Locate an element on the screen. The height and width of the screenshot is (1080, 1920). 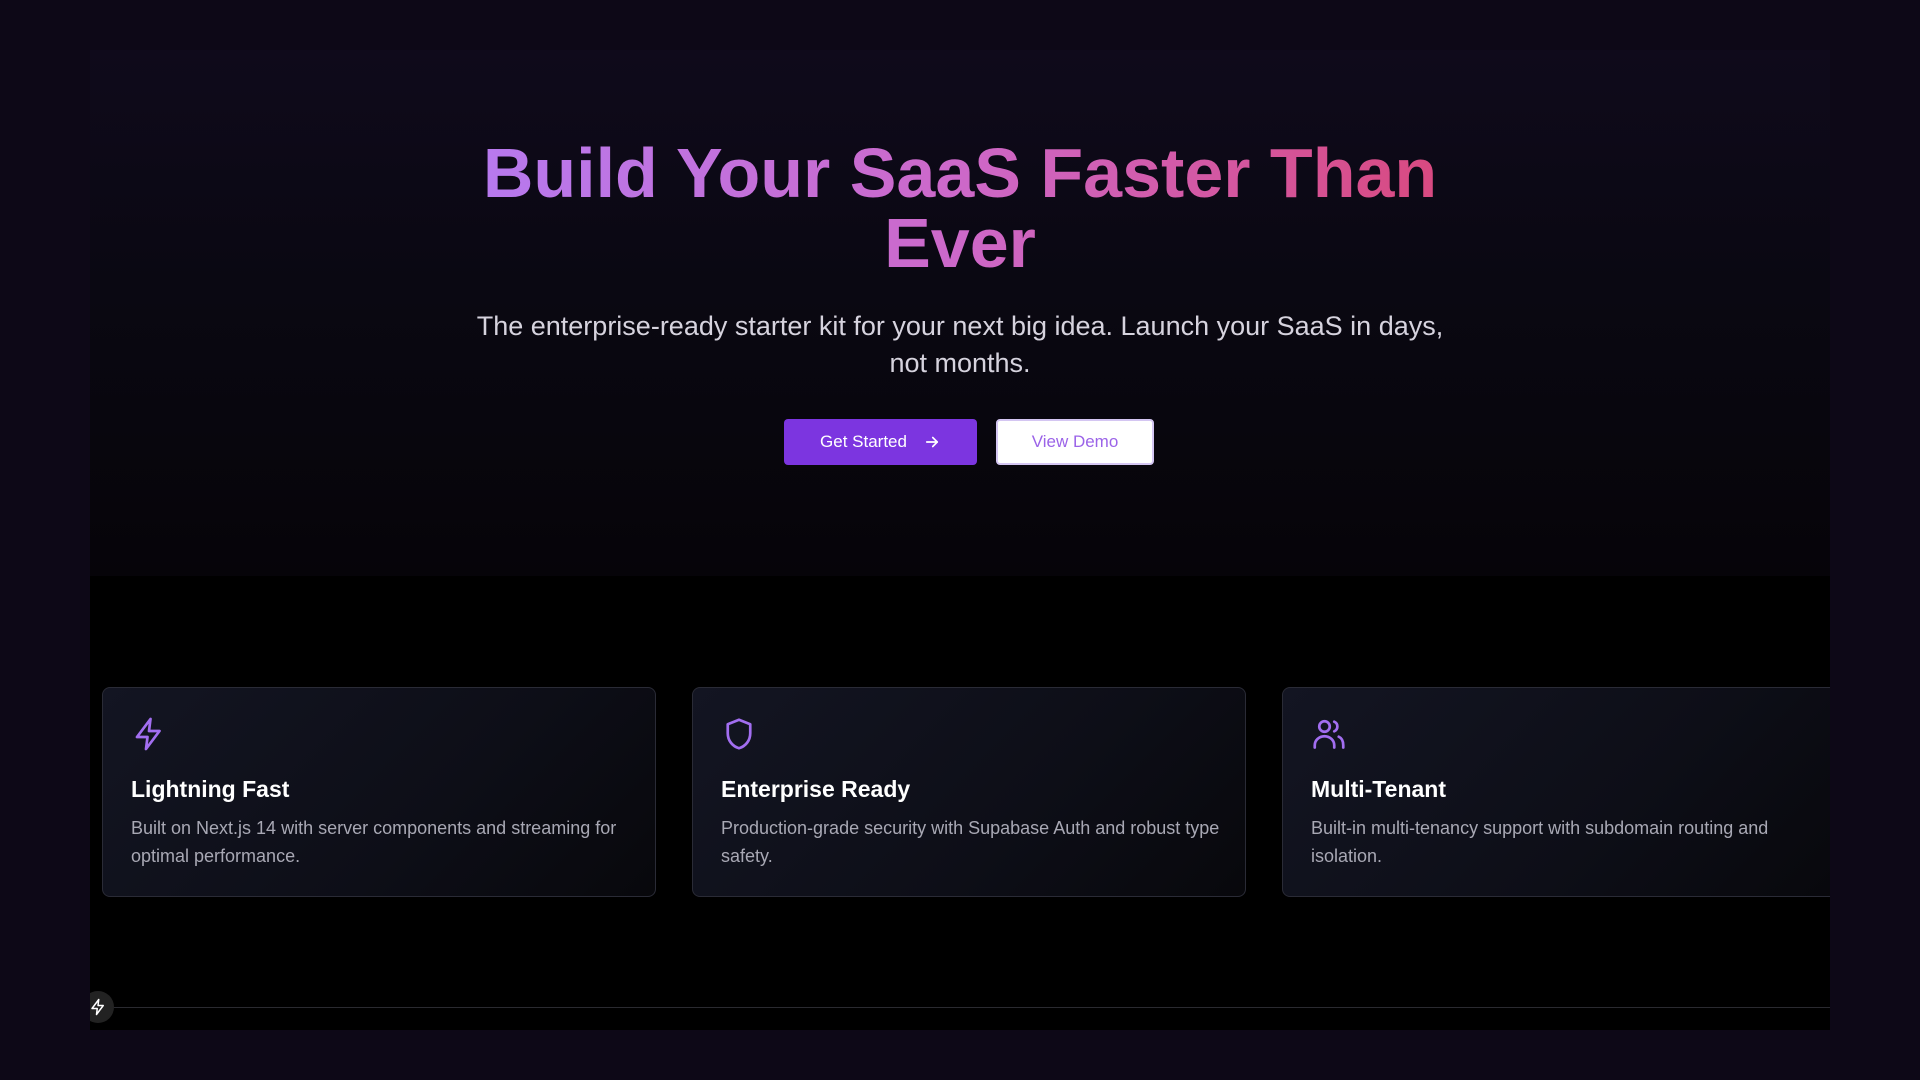
feature-title: Enterprise Ready is located at coordinates (816, 789).